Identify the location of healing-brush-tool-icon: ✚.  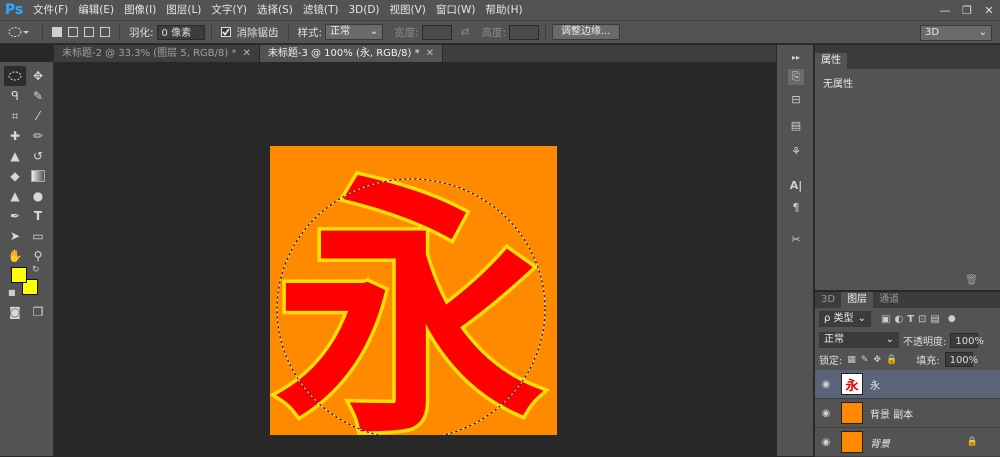
(15, 136).